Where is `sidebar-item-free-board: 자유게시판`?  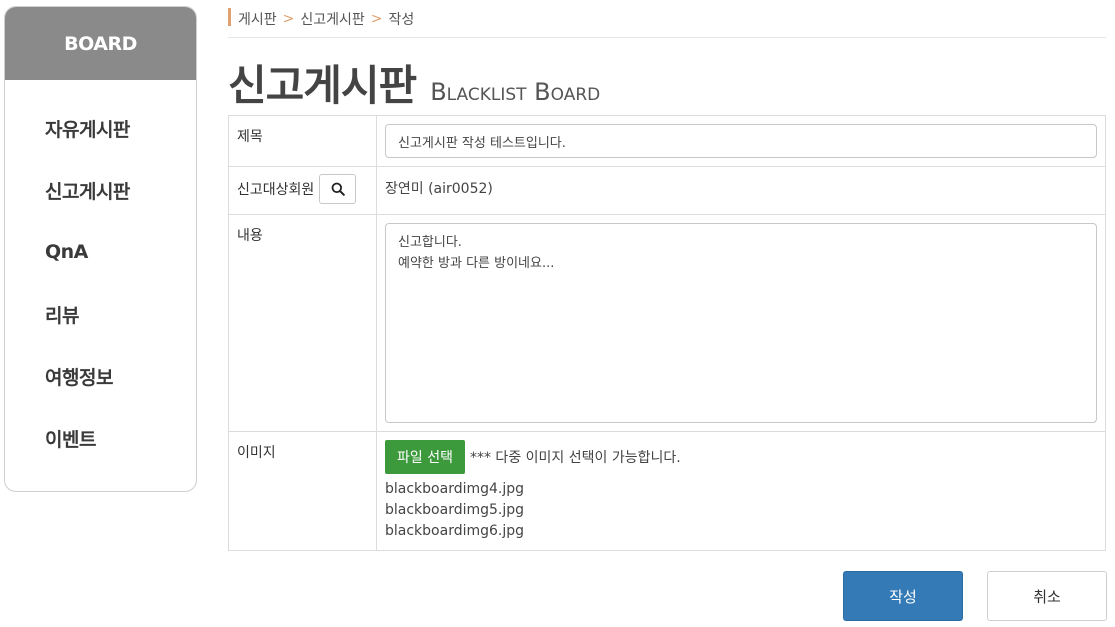
sidebar-item-free-board: 자유게시판 is located at coordinates (100, 128).